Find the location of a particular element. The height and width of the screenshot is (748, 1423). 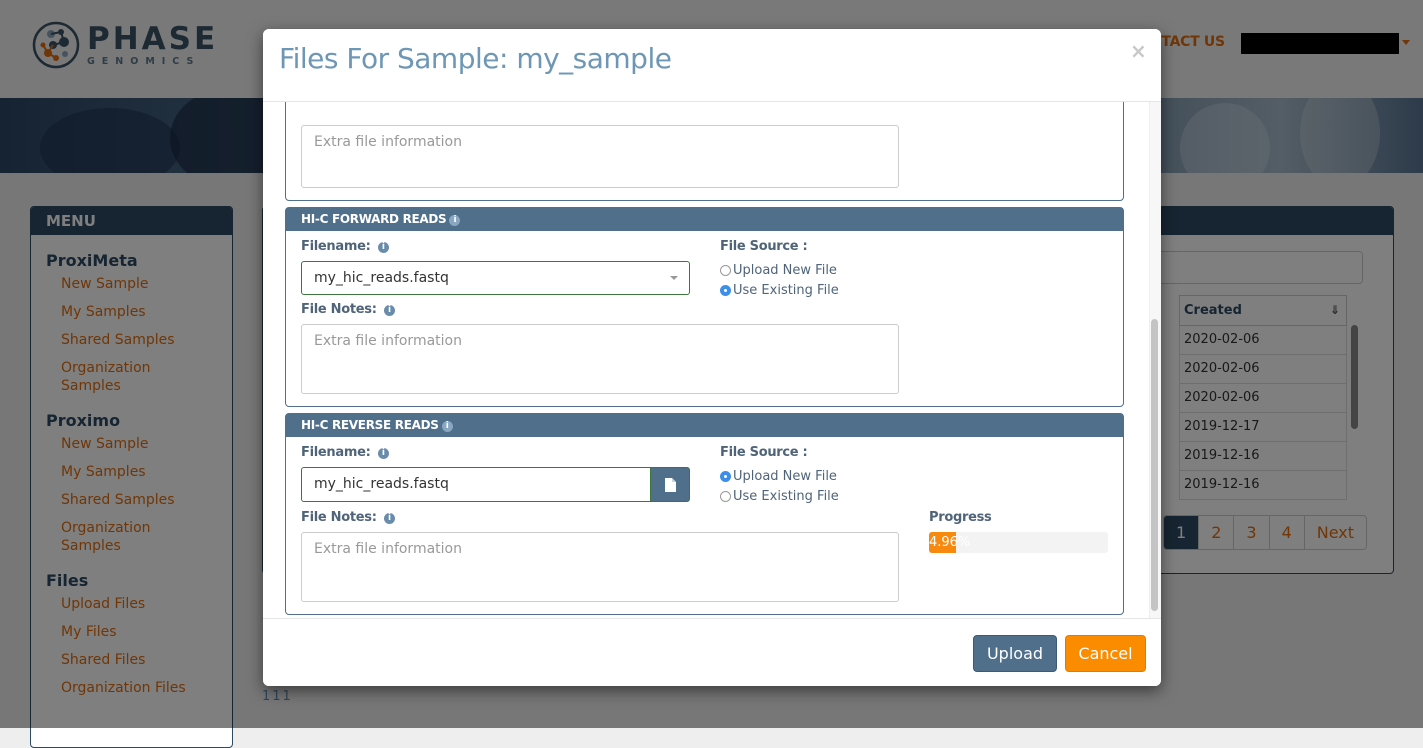

file-icon is located at coordinates (670, 484).